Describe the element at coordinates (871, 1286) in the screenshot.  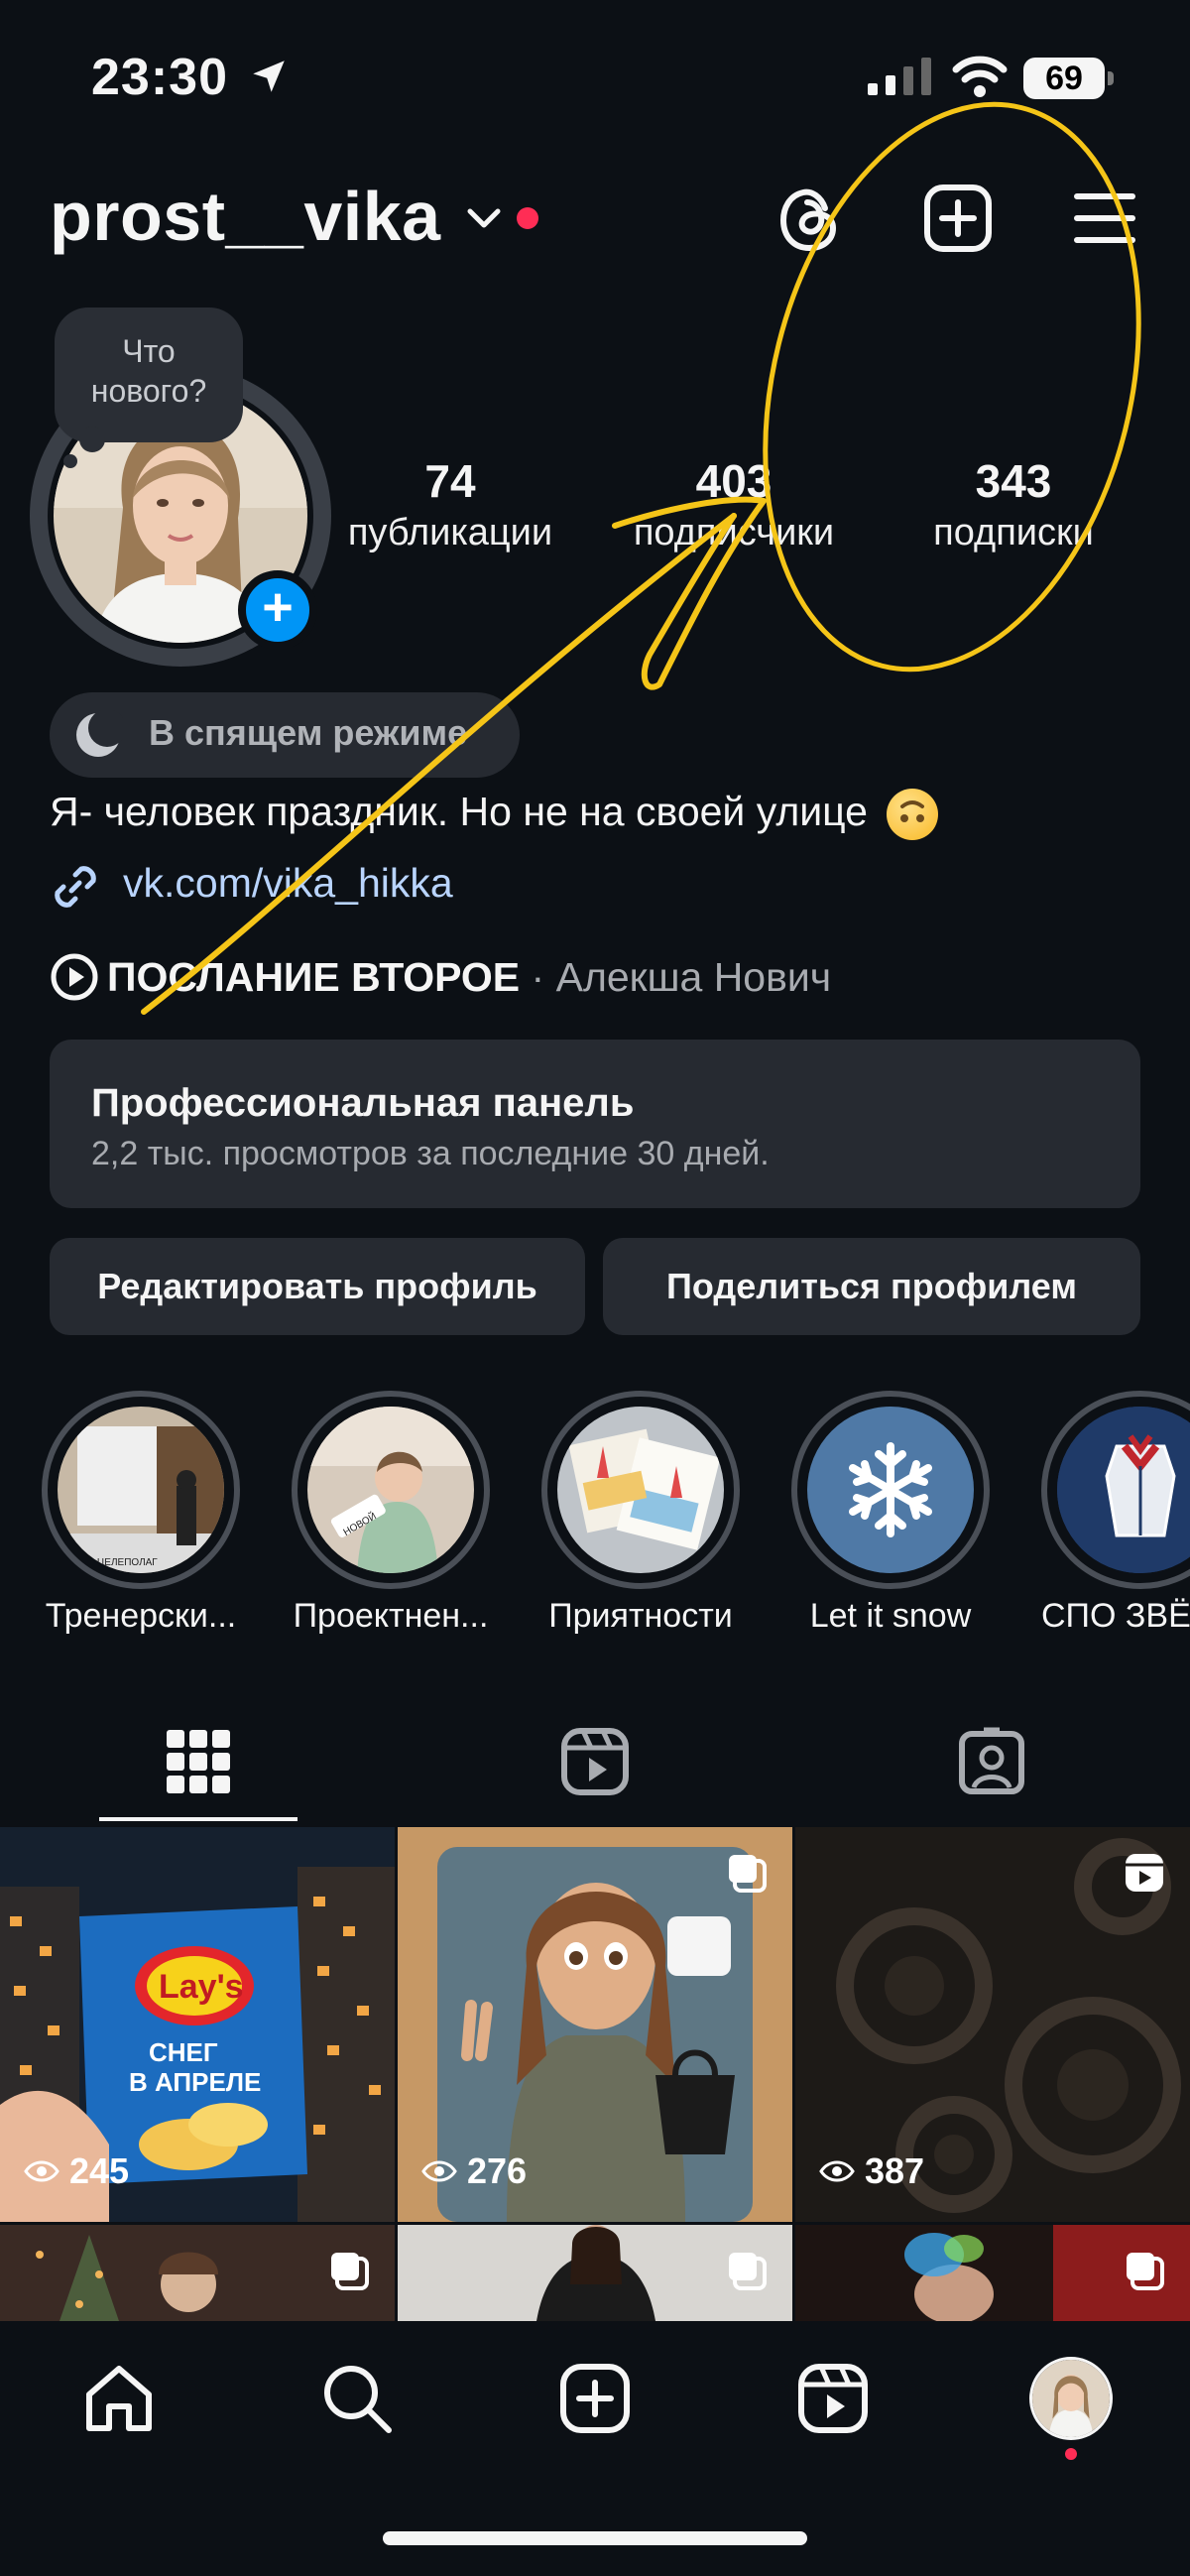
I see `share-profile-button: Поделиться профилем` at that location.